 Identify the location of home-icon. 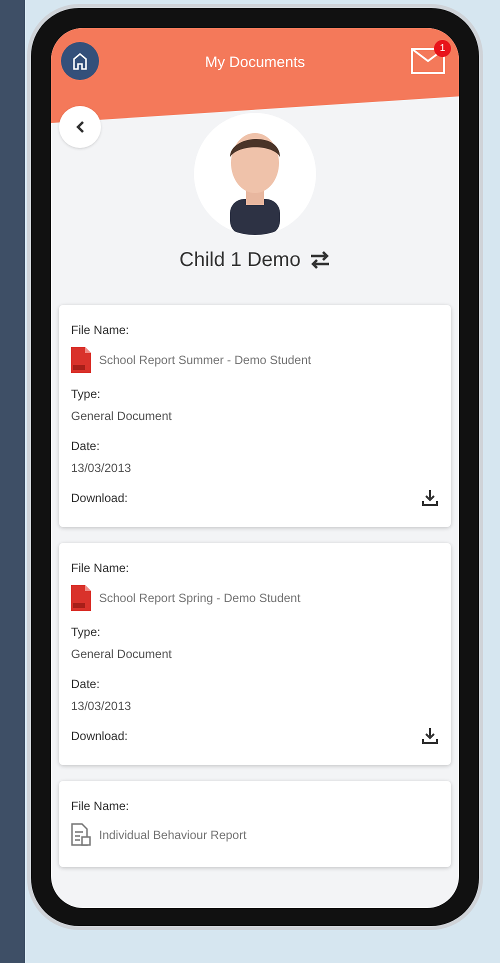
(80, 61).